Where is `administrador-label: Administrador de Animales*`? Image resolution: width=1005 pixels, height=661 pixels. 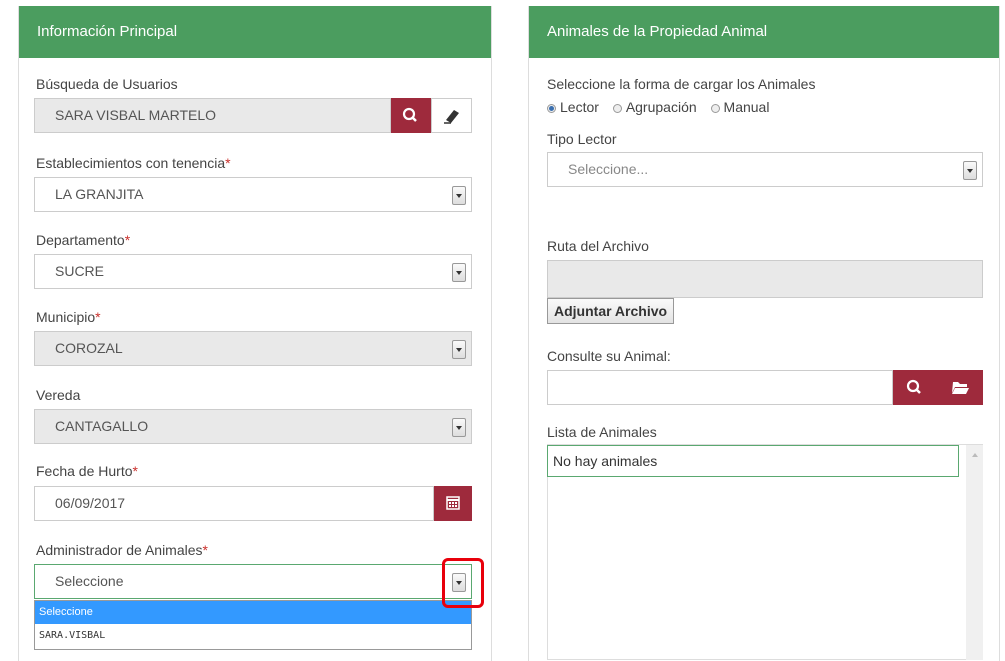 administrador-label: Administrador de Animales* is located at coordinates (122, 550).